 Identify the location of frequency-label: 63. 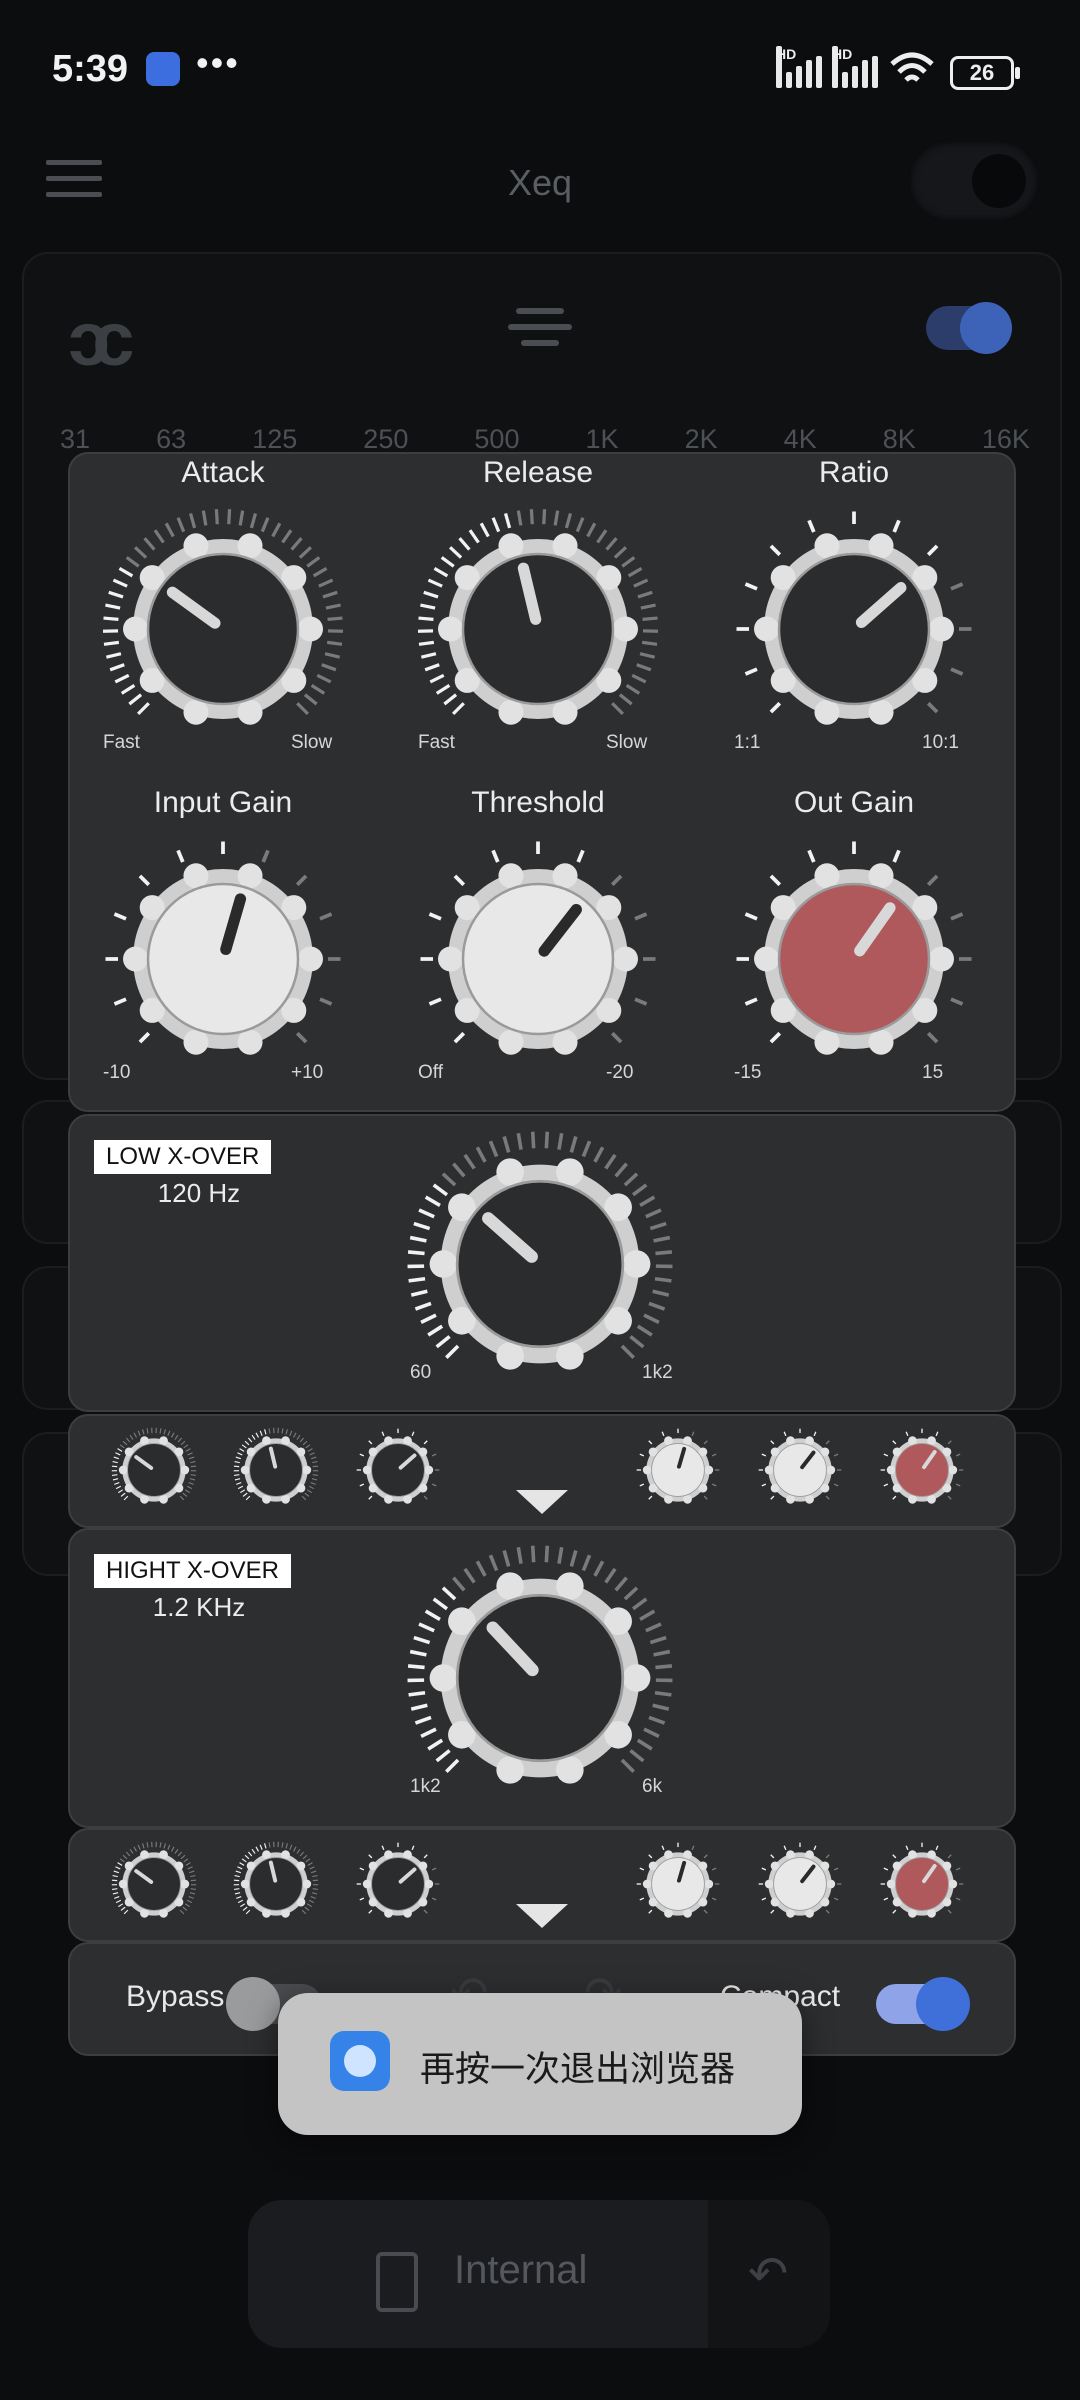
(171, 439).